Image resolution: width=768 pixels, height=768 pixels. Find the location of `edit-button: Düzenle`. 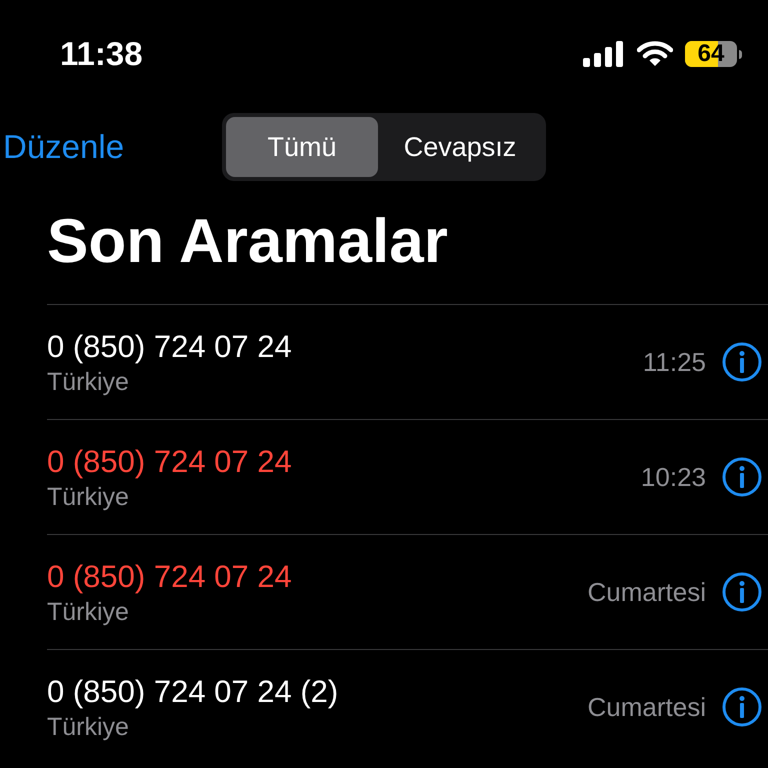

edit-button: Düzenle is located at coordinates (111, 147).